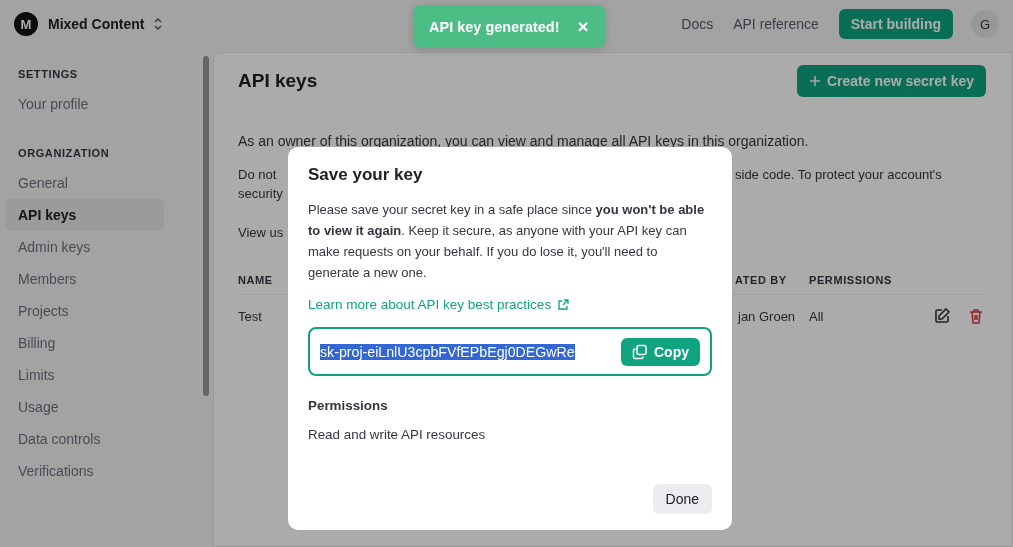  What do you see at coordinates (397, 434) in the screenshot?
I see `permissions-value: Read and write API resources` at bounding box center [397, 434].